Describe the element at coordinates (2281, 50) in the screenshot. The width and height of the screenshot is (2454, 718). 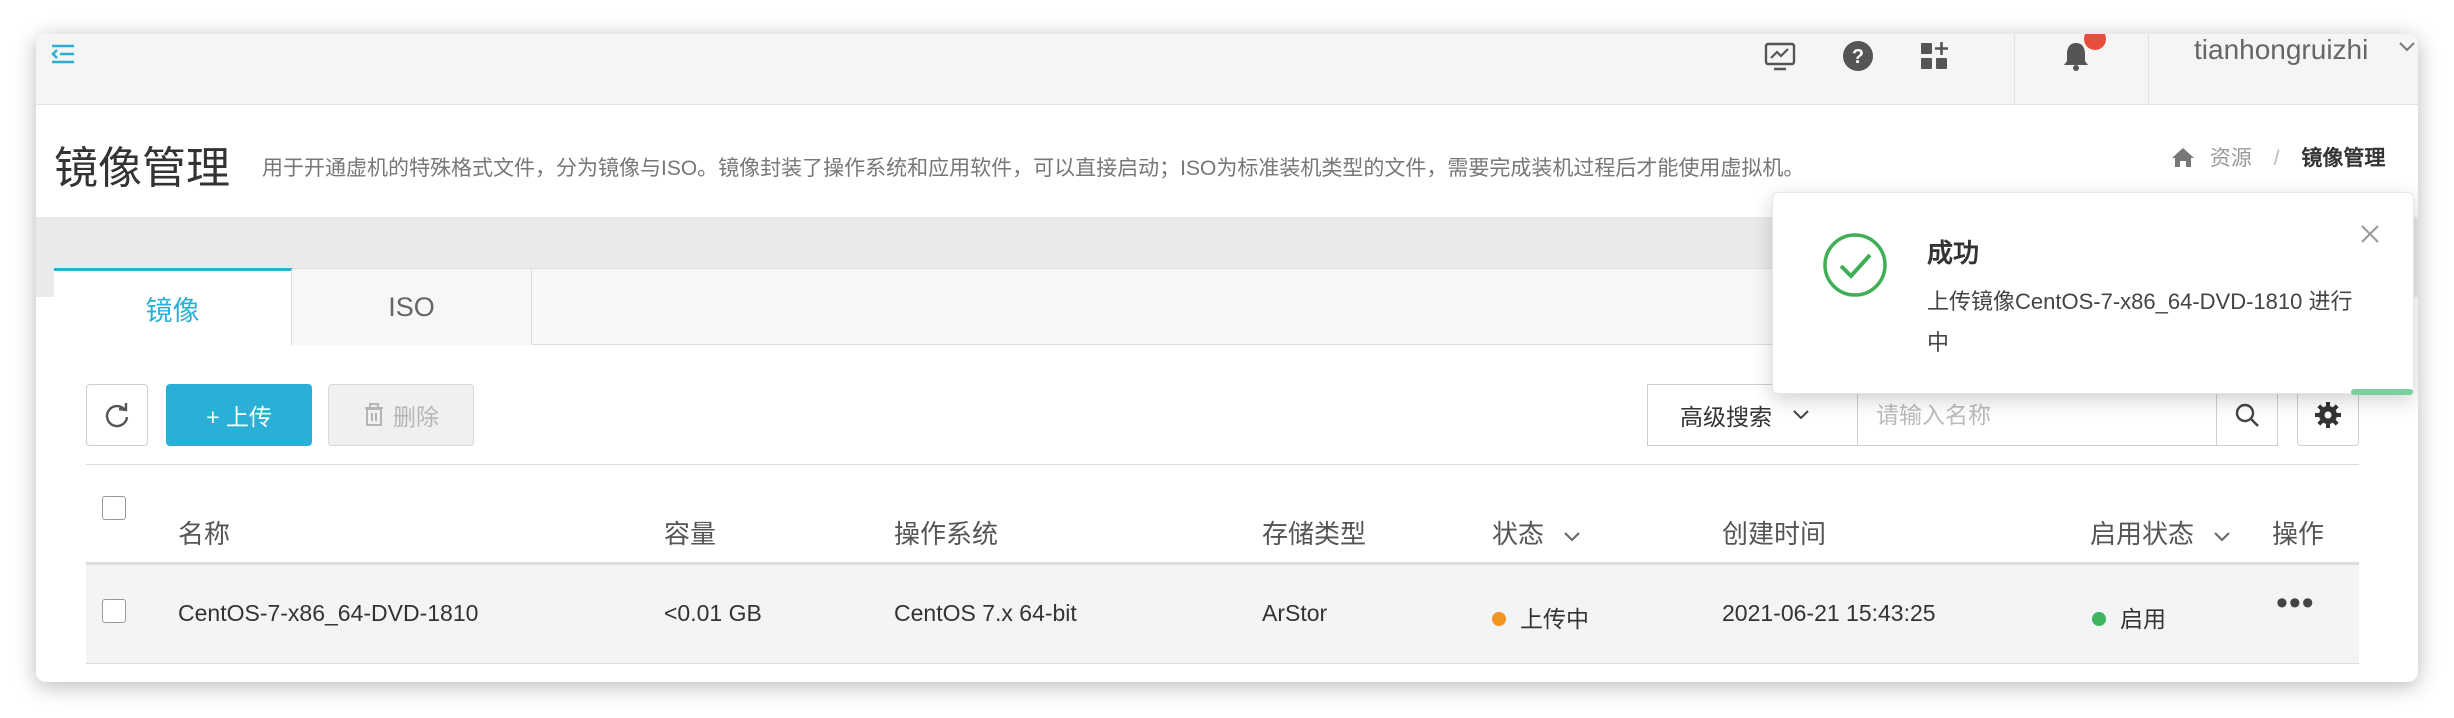
I see `username: tianhongruizhi` at that location.